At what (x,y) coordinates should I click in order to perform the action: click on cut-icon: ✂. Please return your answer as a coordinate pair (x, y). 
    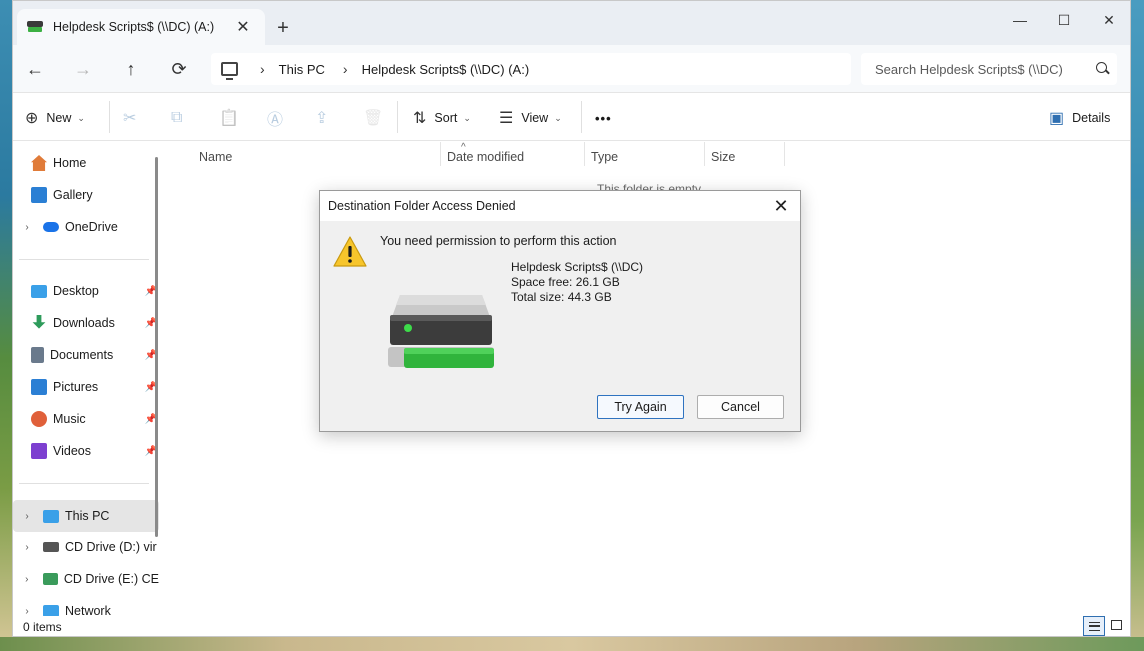
    Looking at the image, I should click on (130, 118).